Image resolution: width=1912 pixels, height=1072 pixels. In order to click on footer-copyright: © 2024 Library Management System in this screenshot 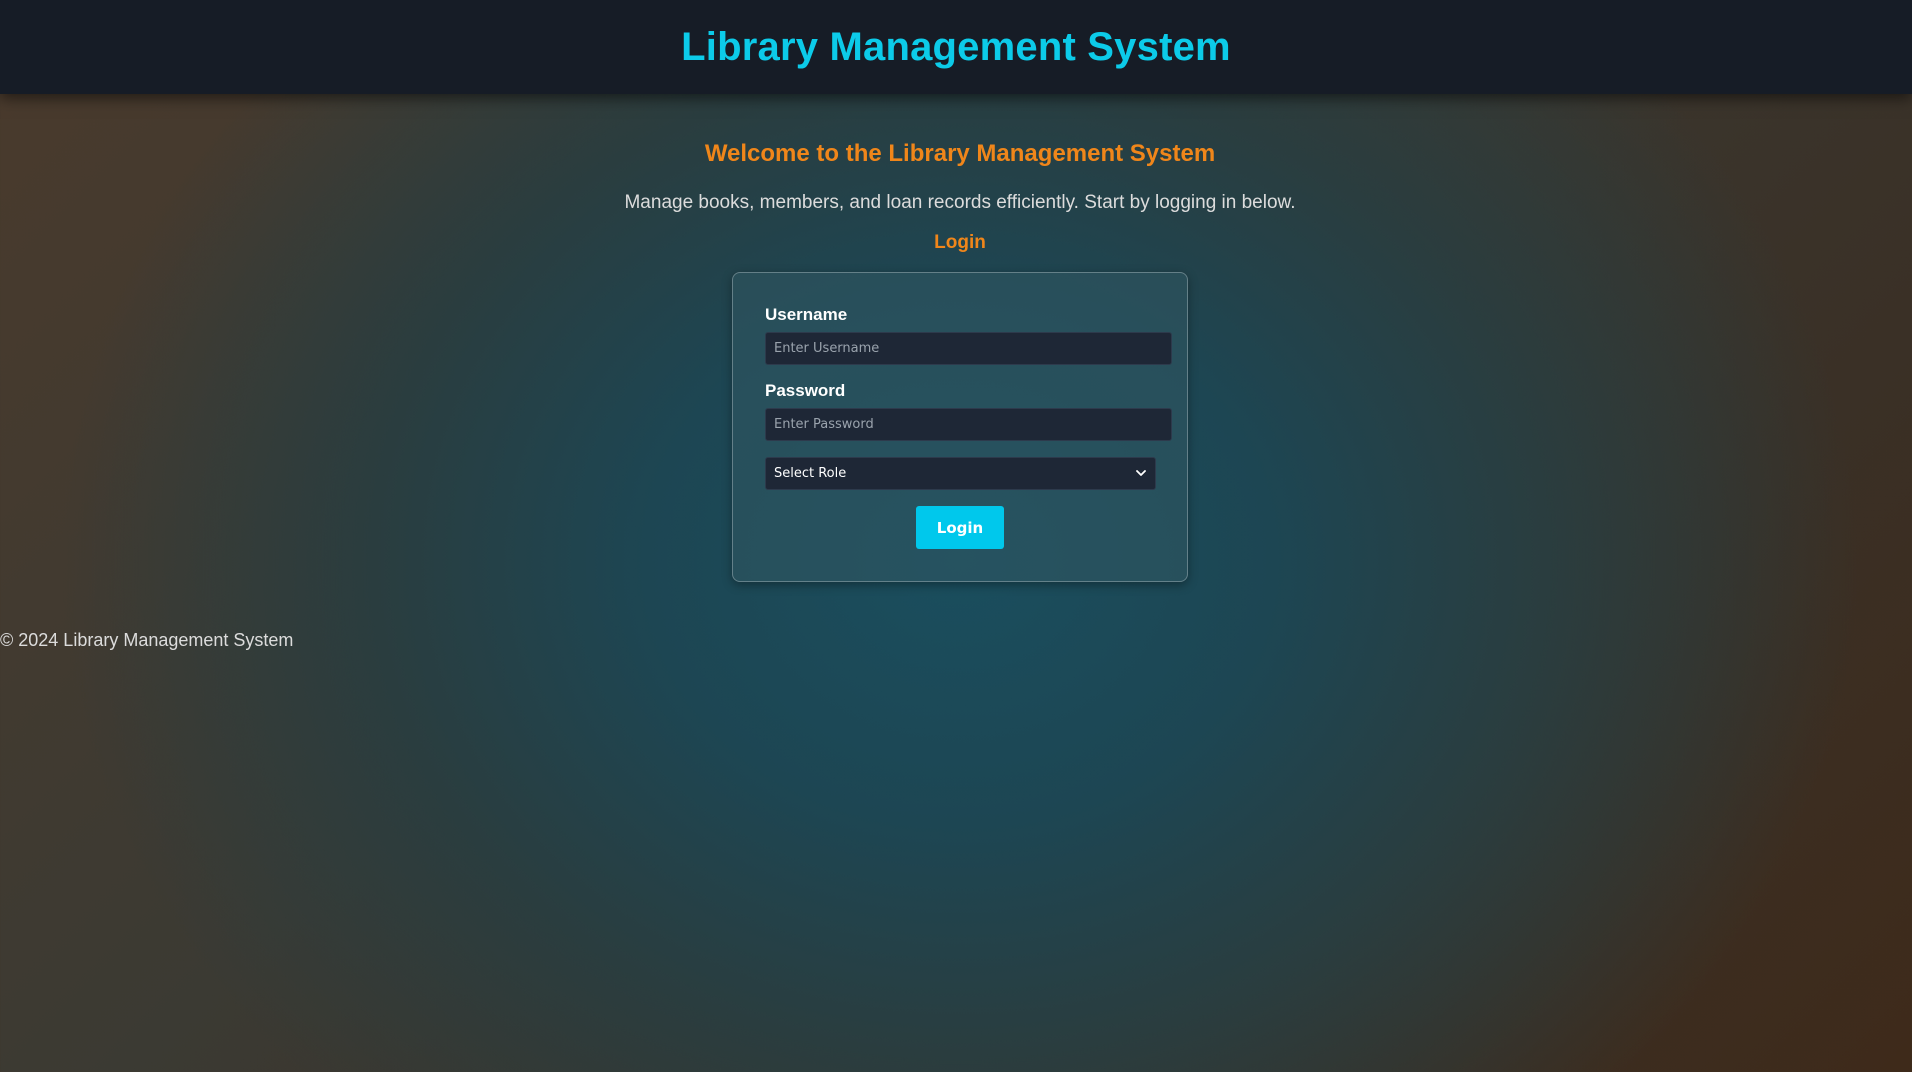, I will do `click(147, 640)`.